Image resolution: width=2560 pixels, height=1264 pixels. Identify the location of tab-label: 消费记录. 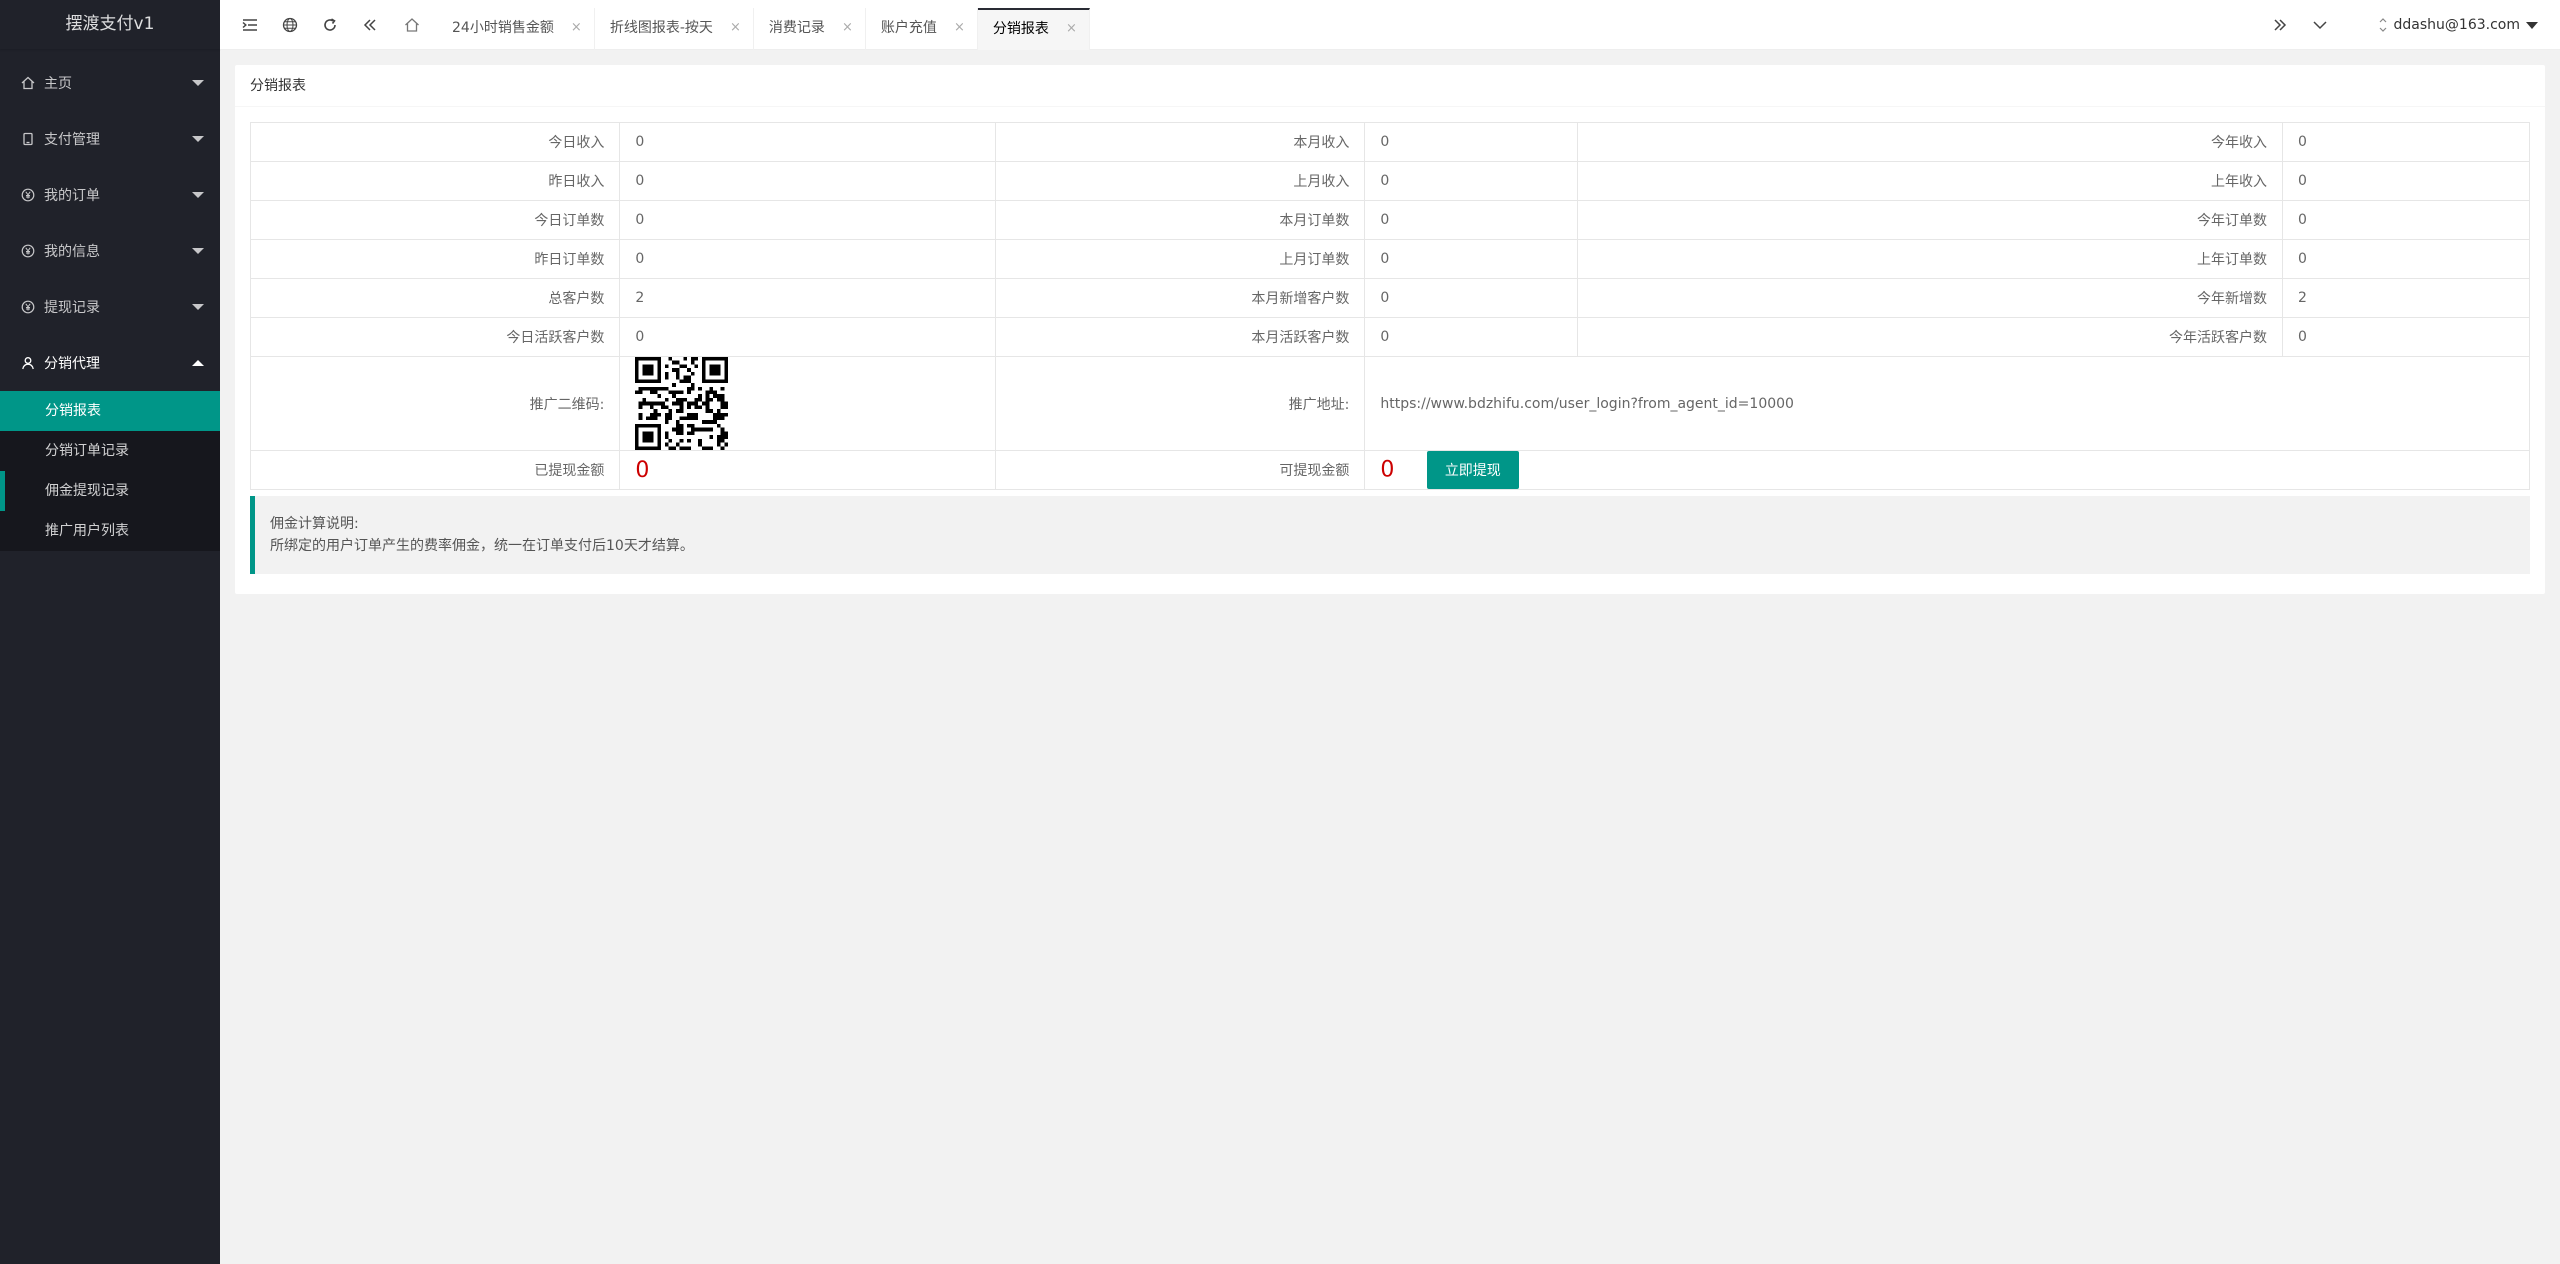
(796, 28).